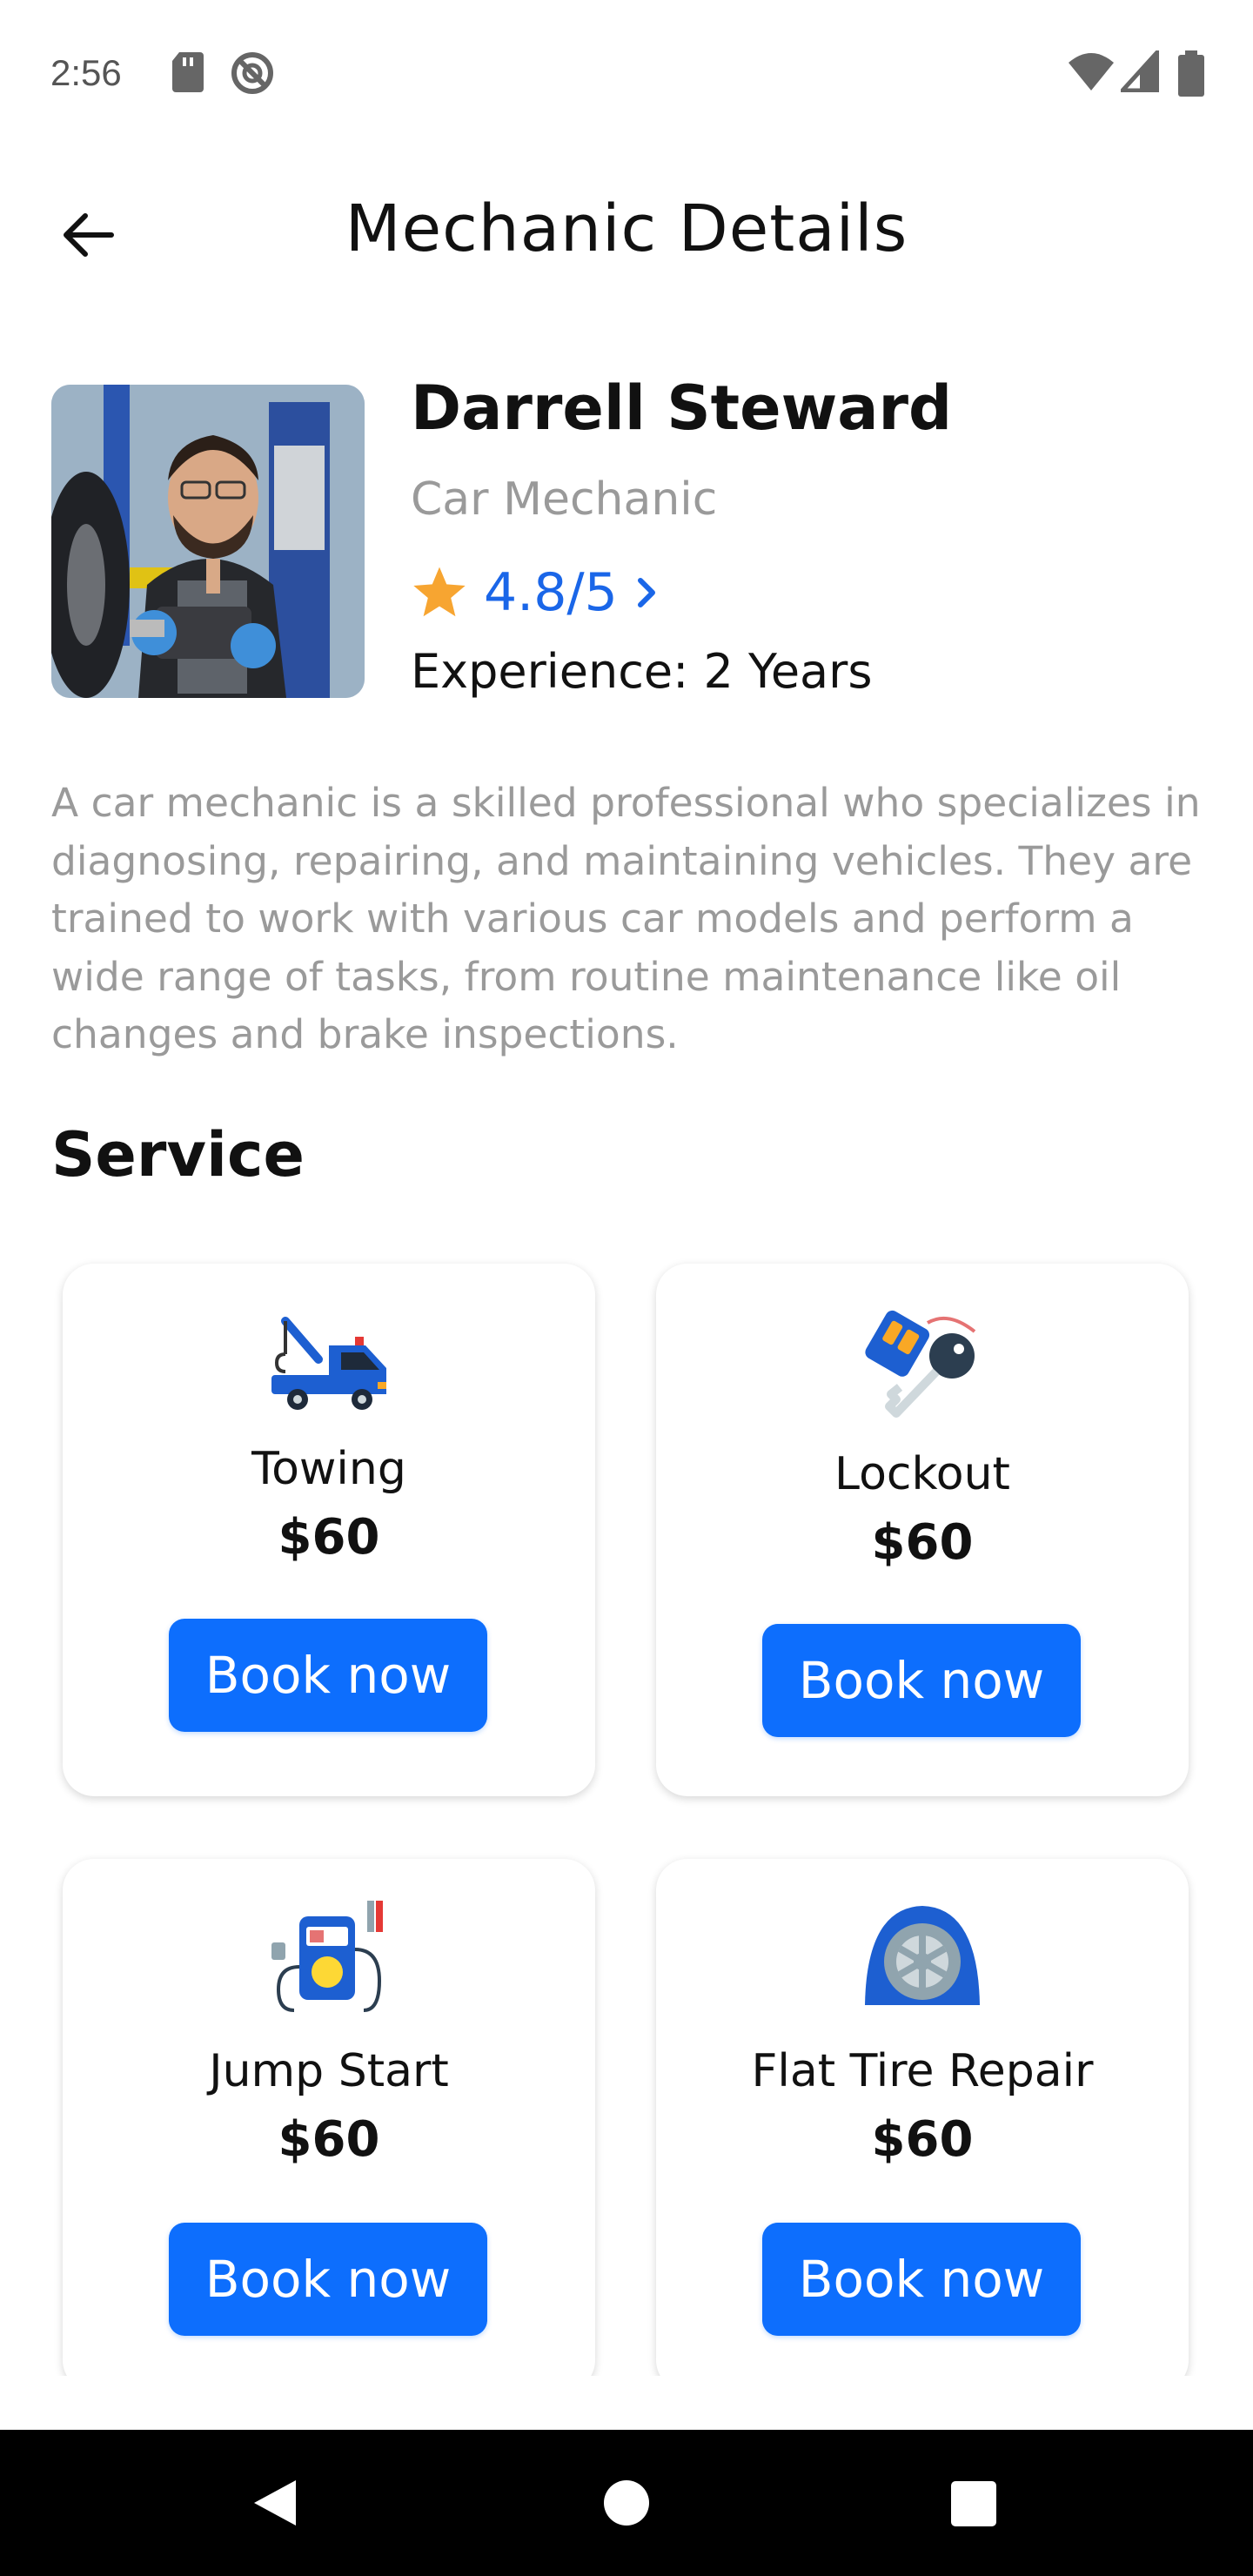  Describe the element at coordinates (973, 2504) in the screenshot. I see `nav-recents-icon` at that location.